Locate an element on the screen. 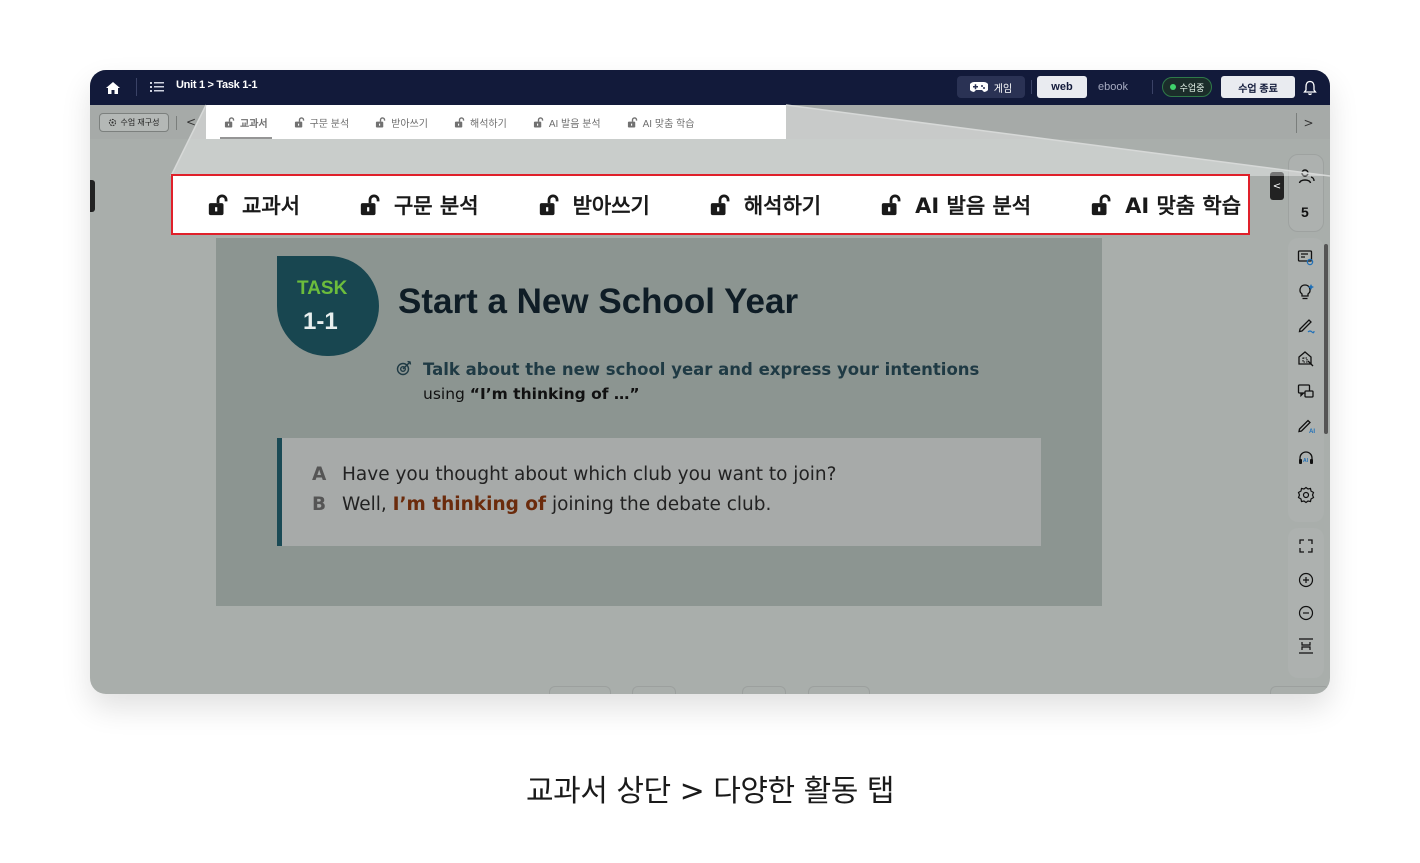 Image resolution: width=1420 pixels, height=863 pixels. zoom-tab-label: 구문 분석 is located at coordinates (436, 205).